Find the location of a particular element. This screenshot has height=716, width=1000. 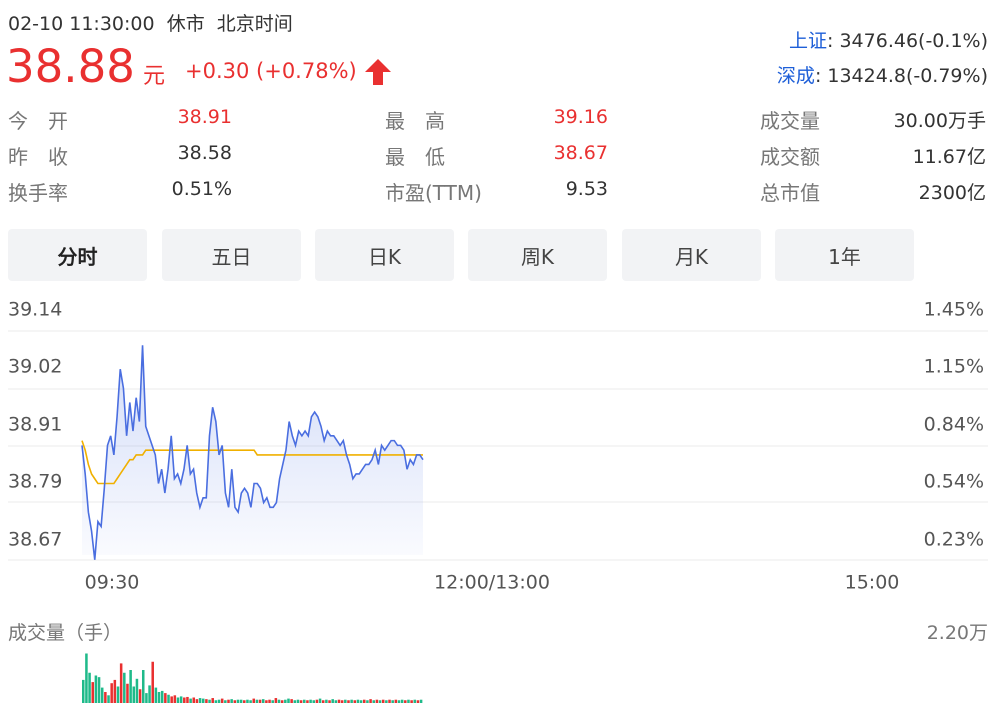

volume-max-label: 2.20万 is located at coordinates (957, 633).